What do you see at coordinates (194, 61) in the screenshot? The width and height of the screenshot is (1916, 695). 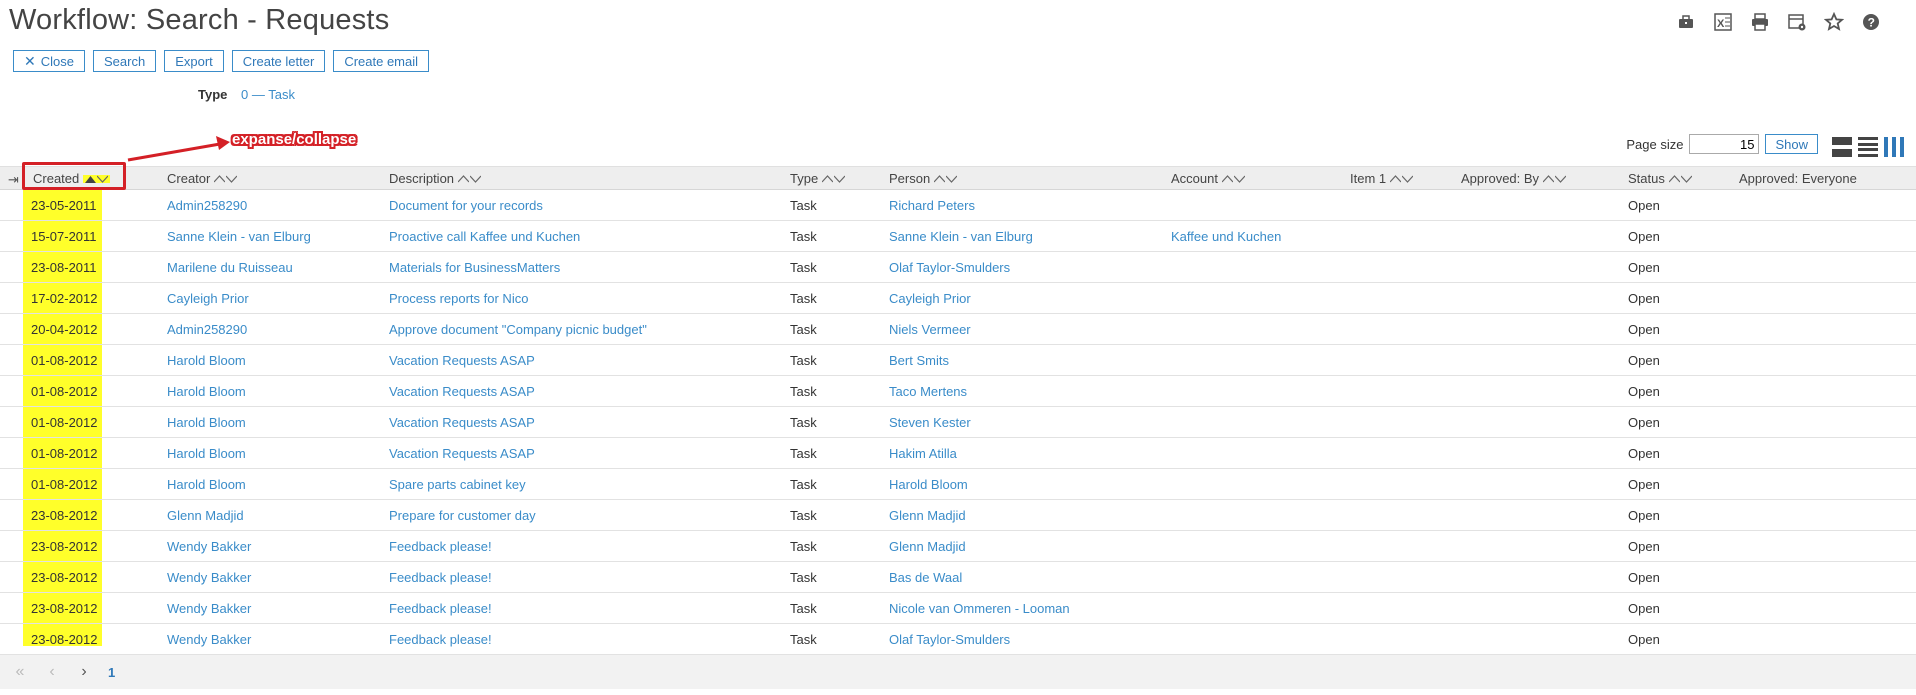 I see `export-button: Export` at bounding box center [194, 61].